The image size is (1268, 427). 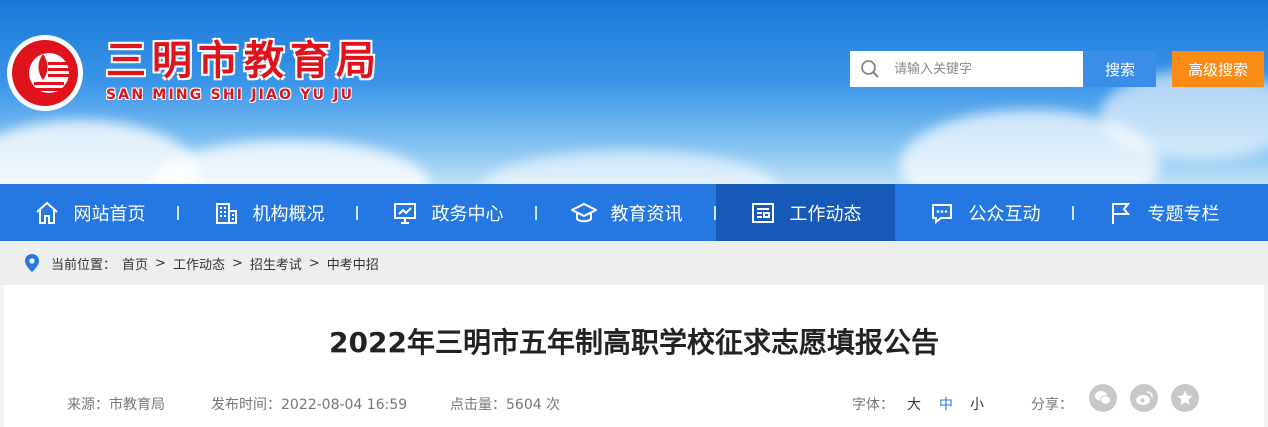 What do you see at coordinates (1183, 214) in the screenshot?
I see `nav-item-label: 专题专栏` at bounding box center [1183, 214].